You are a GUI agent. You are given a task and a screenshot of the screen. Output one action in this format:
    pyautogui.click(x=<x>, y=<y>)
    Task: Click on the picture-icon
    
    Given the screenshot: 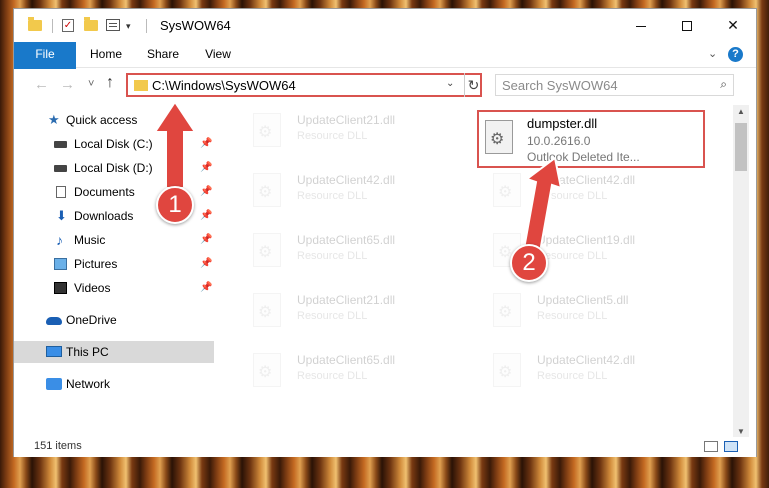 What is the action you would take?
    pyautogui.click(x=60, y=264)
    